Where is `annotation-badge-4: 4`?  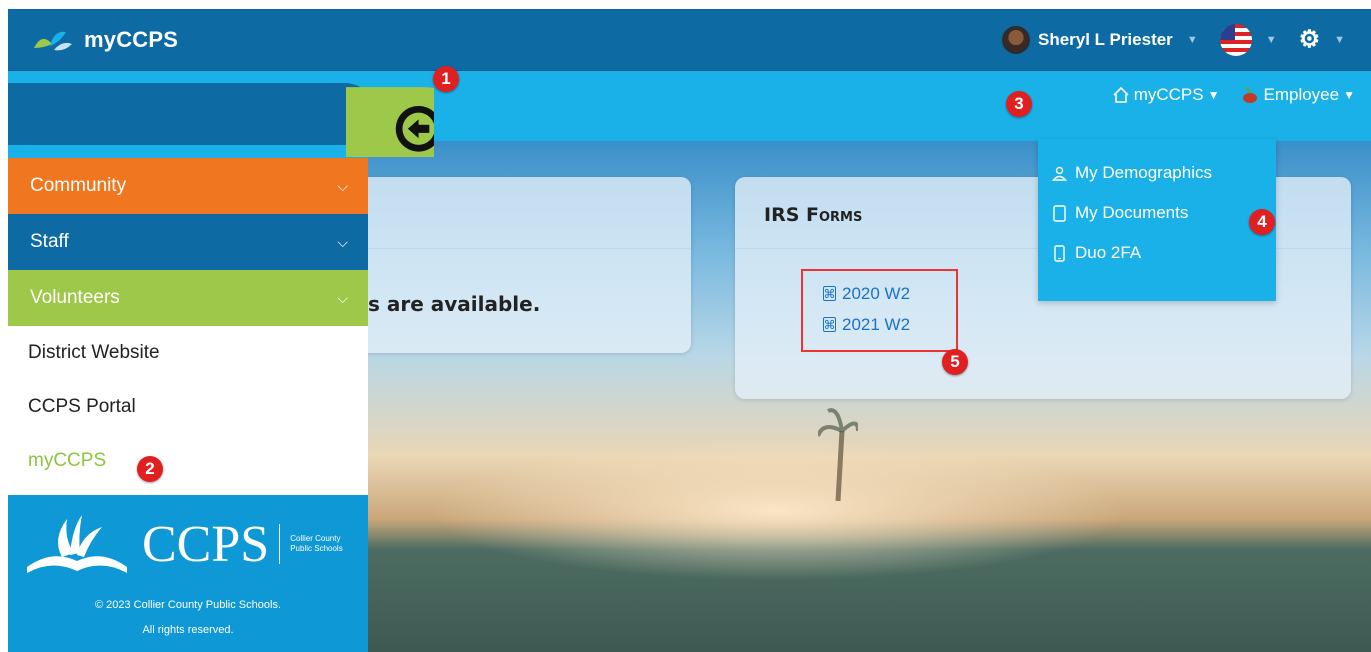
annotation-badge-4: 4 is located at coordinates (1262, 222).